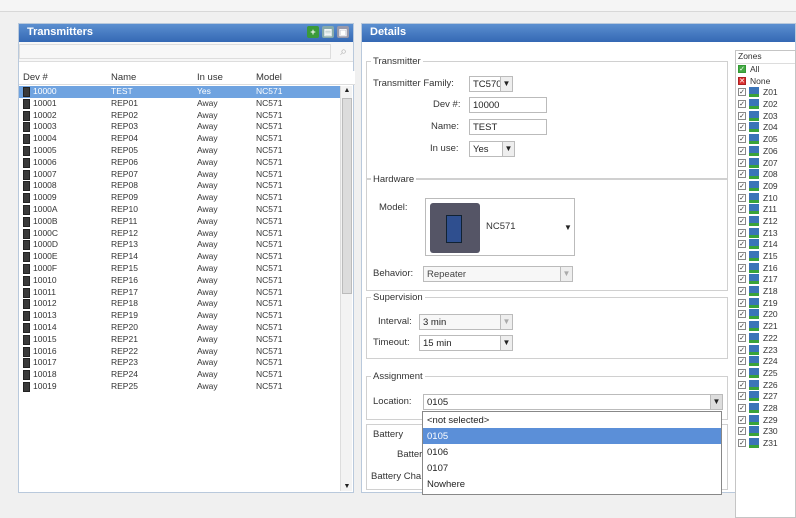 The height and width of the screenshot is (518, 796). Describe the element at coordinates (180, 352) in the screenshot. I see `table-row: 10016 REP22 Away NC571` at that location.